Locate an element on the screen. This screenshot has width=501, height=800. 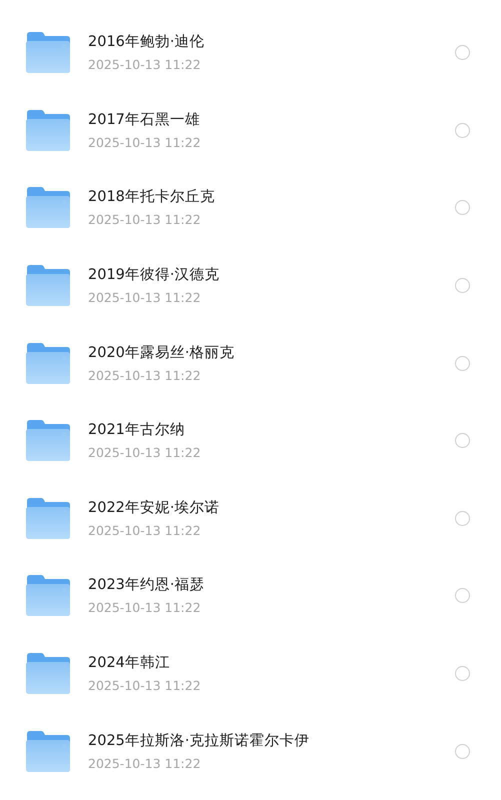
folder-name: 2021年古尔纳 is located at coordinates (137, 430).